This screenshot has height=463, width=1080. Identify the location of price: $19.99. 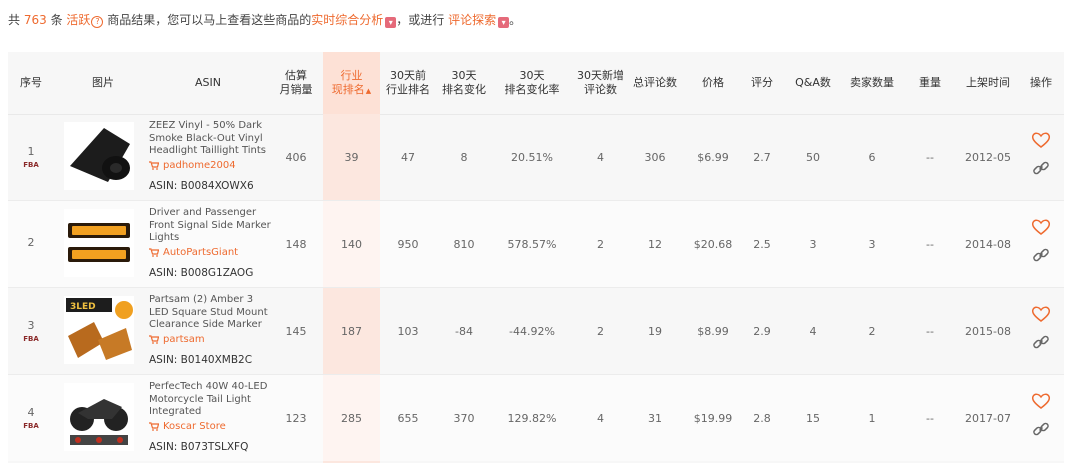
(713, 418).